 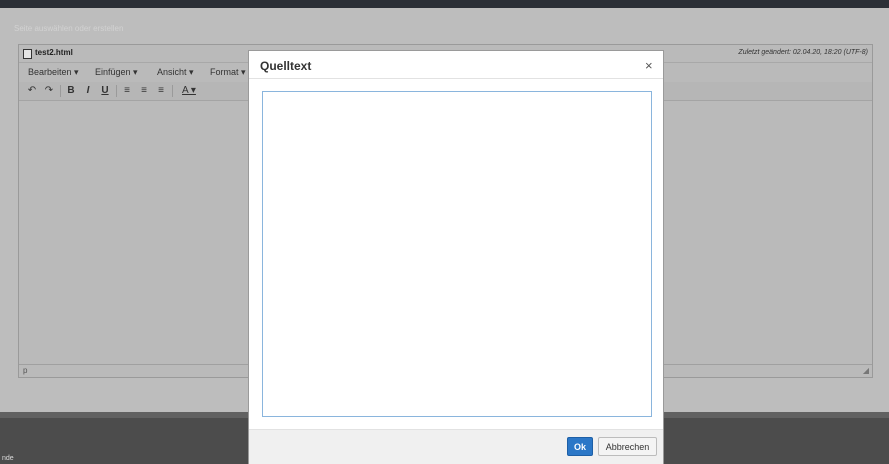 What do you see at coordinates (286, 66) in the screenshot?
I see `dialog-title: Quelltext` at bounding box center [286, 66].